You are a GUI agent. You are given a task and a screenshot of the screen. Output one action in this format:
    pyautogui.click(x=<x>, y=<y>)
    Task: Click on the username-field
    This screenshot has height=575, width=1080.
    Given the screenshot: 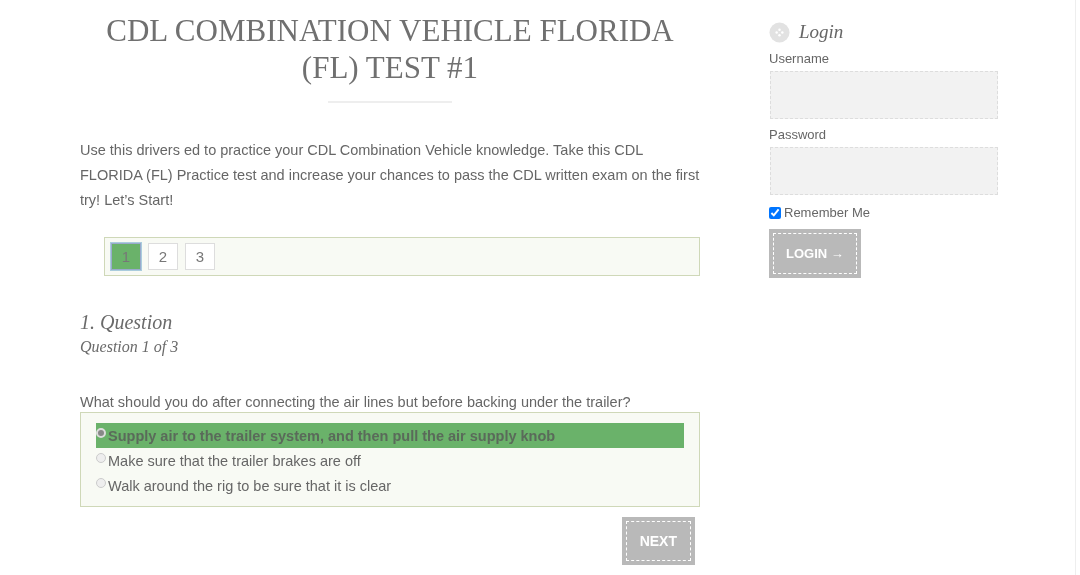 What is the action you would take?
    pyautogui.click(x=884, y=95)
    